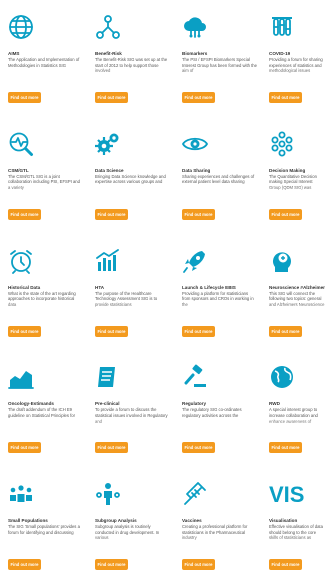 This screenshot has width=329, height=584. Describe the element at coordinates (192, 521) in the screenshot. I see `card-title: Vaccines` at that location.